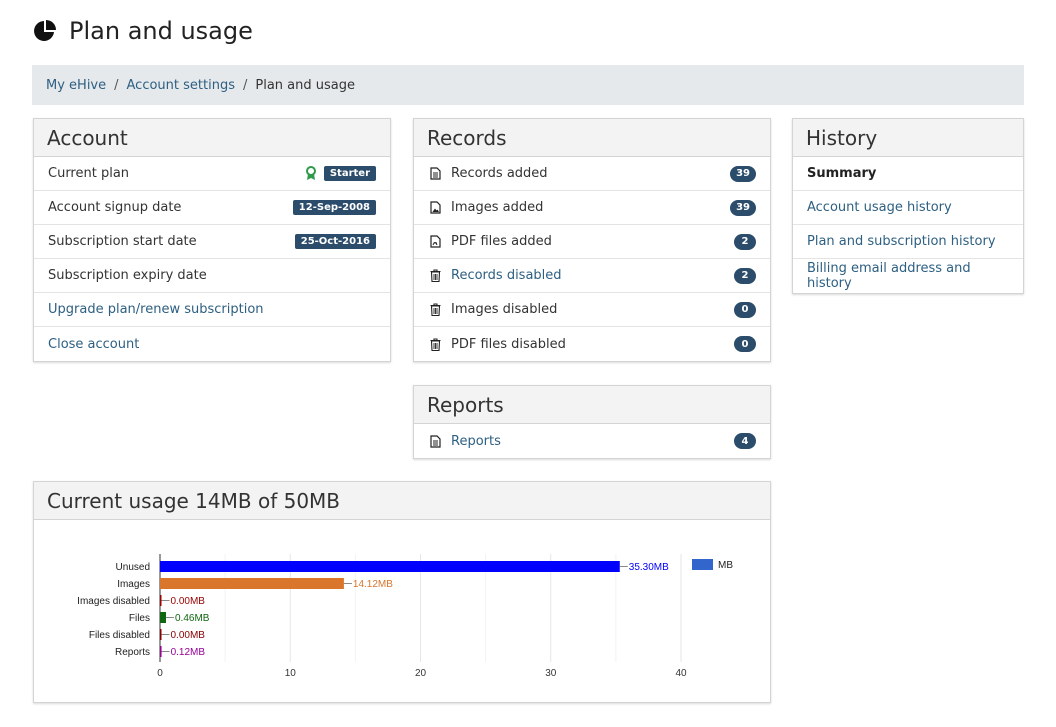 The height and width of the screenshot is (727, 1056). Describe the element at coordinates (45, 30) in the screenshot. I see `pie-chart-icon` at that location.